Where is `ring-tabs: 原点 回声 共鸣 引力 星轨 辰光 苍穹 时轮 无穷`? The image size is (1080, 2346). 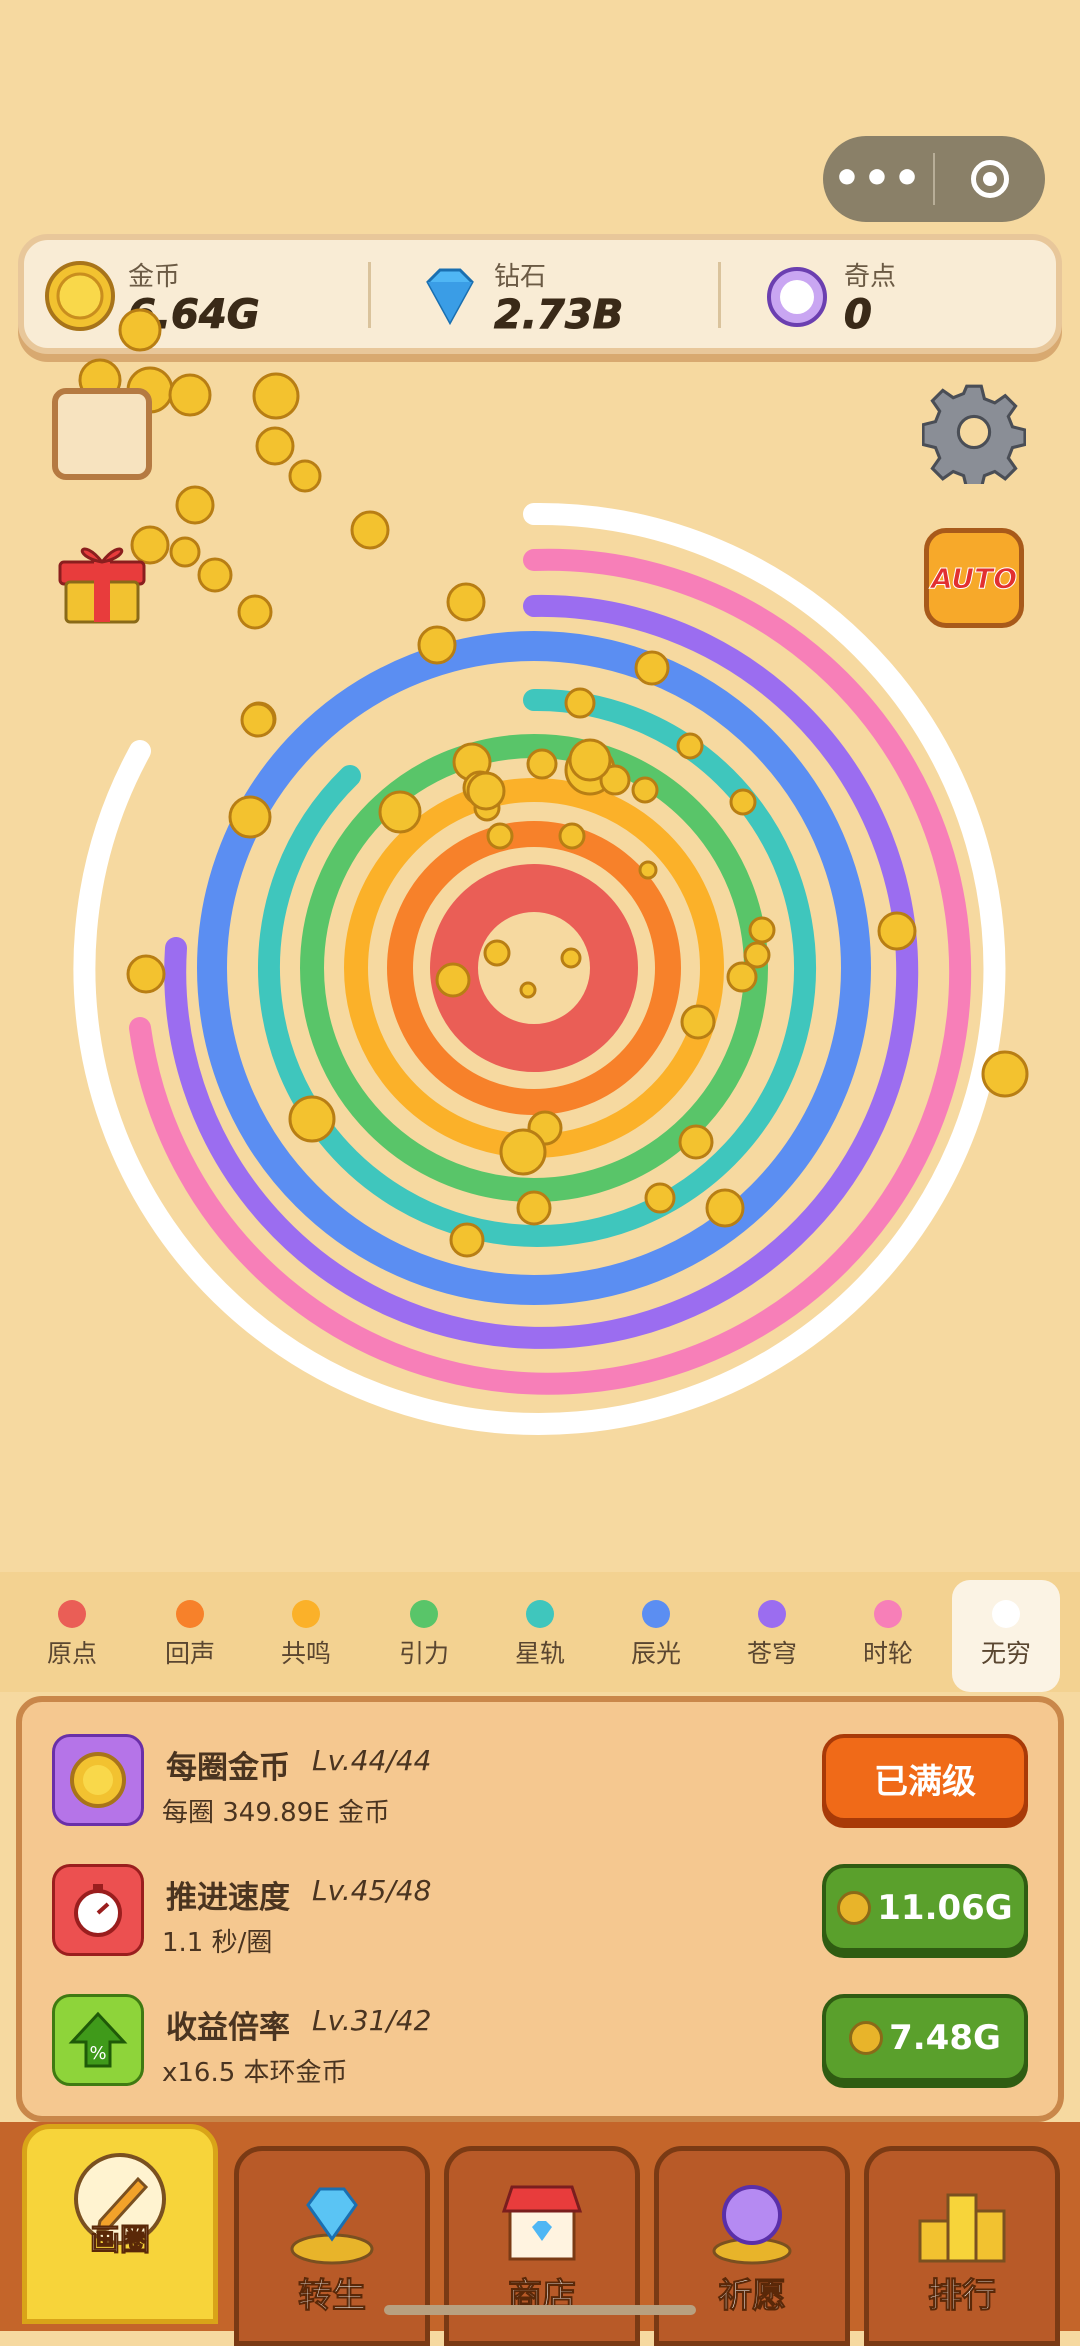 ring-tabs: 原点 回声 共鸣 引力 星轨 辰光 苍穹 时轮 无穷 is located at coordinates (540, 1632).